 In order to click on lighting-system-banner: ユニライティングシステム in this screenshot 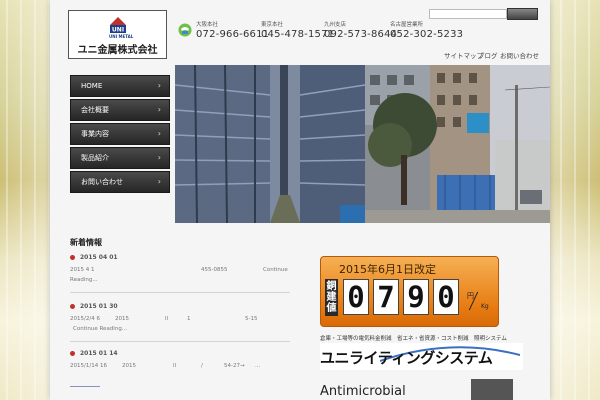, I will do `click(421, 356)`.